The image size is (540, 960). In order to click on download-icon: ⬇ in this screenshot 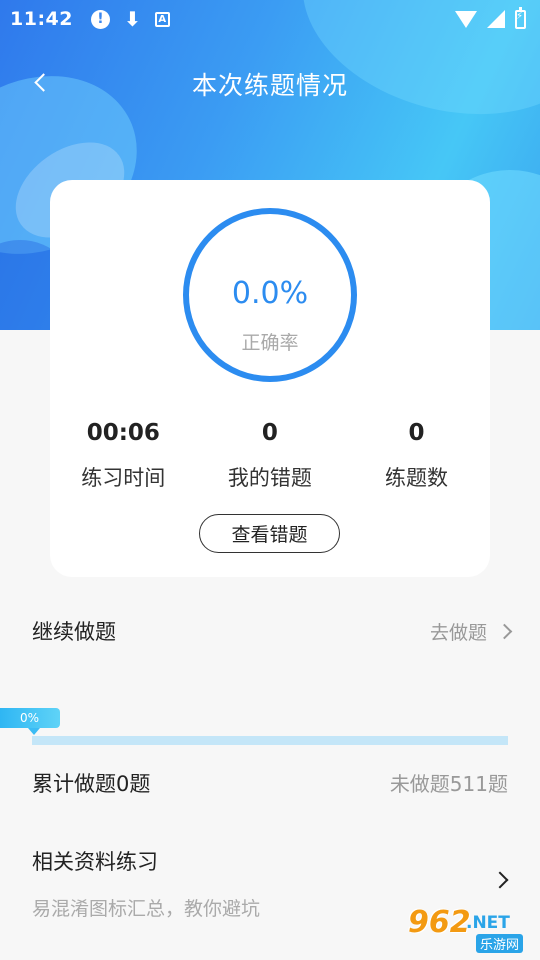, I will do `click(132, 19)`.